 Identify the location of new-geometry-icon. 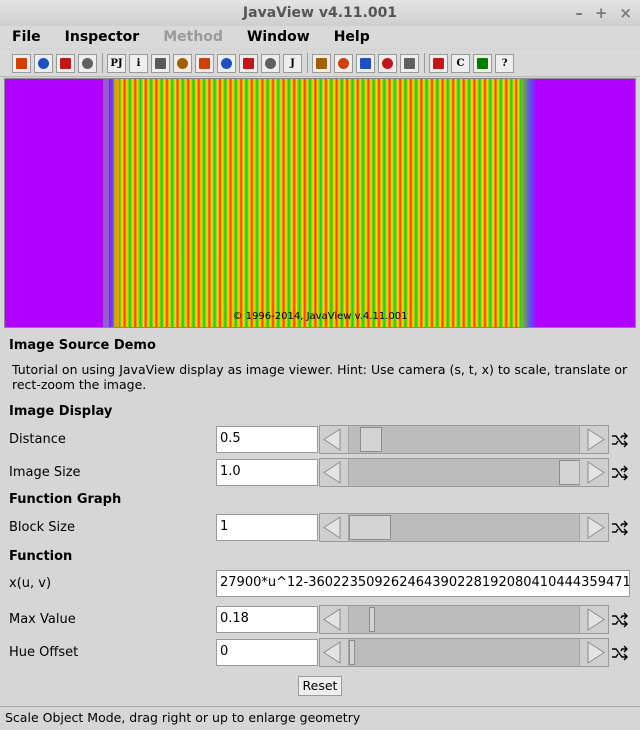
(21, 63).